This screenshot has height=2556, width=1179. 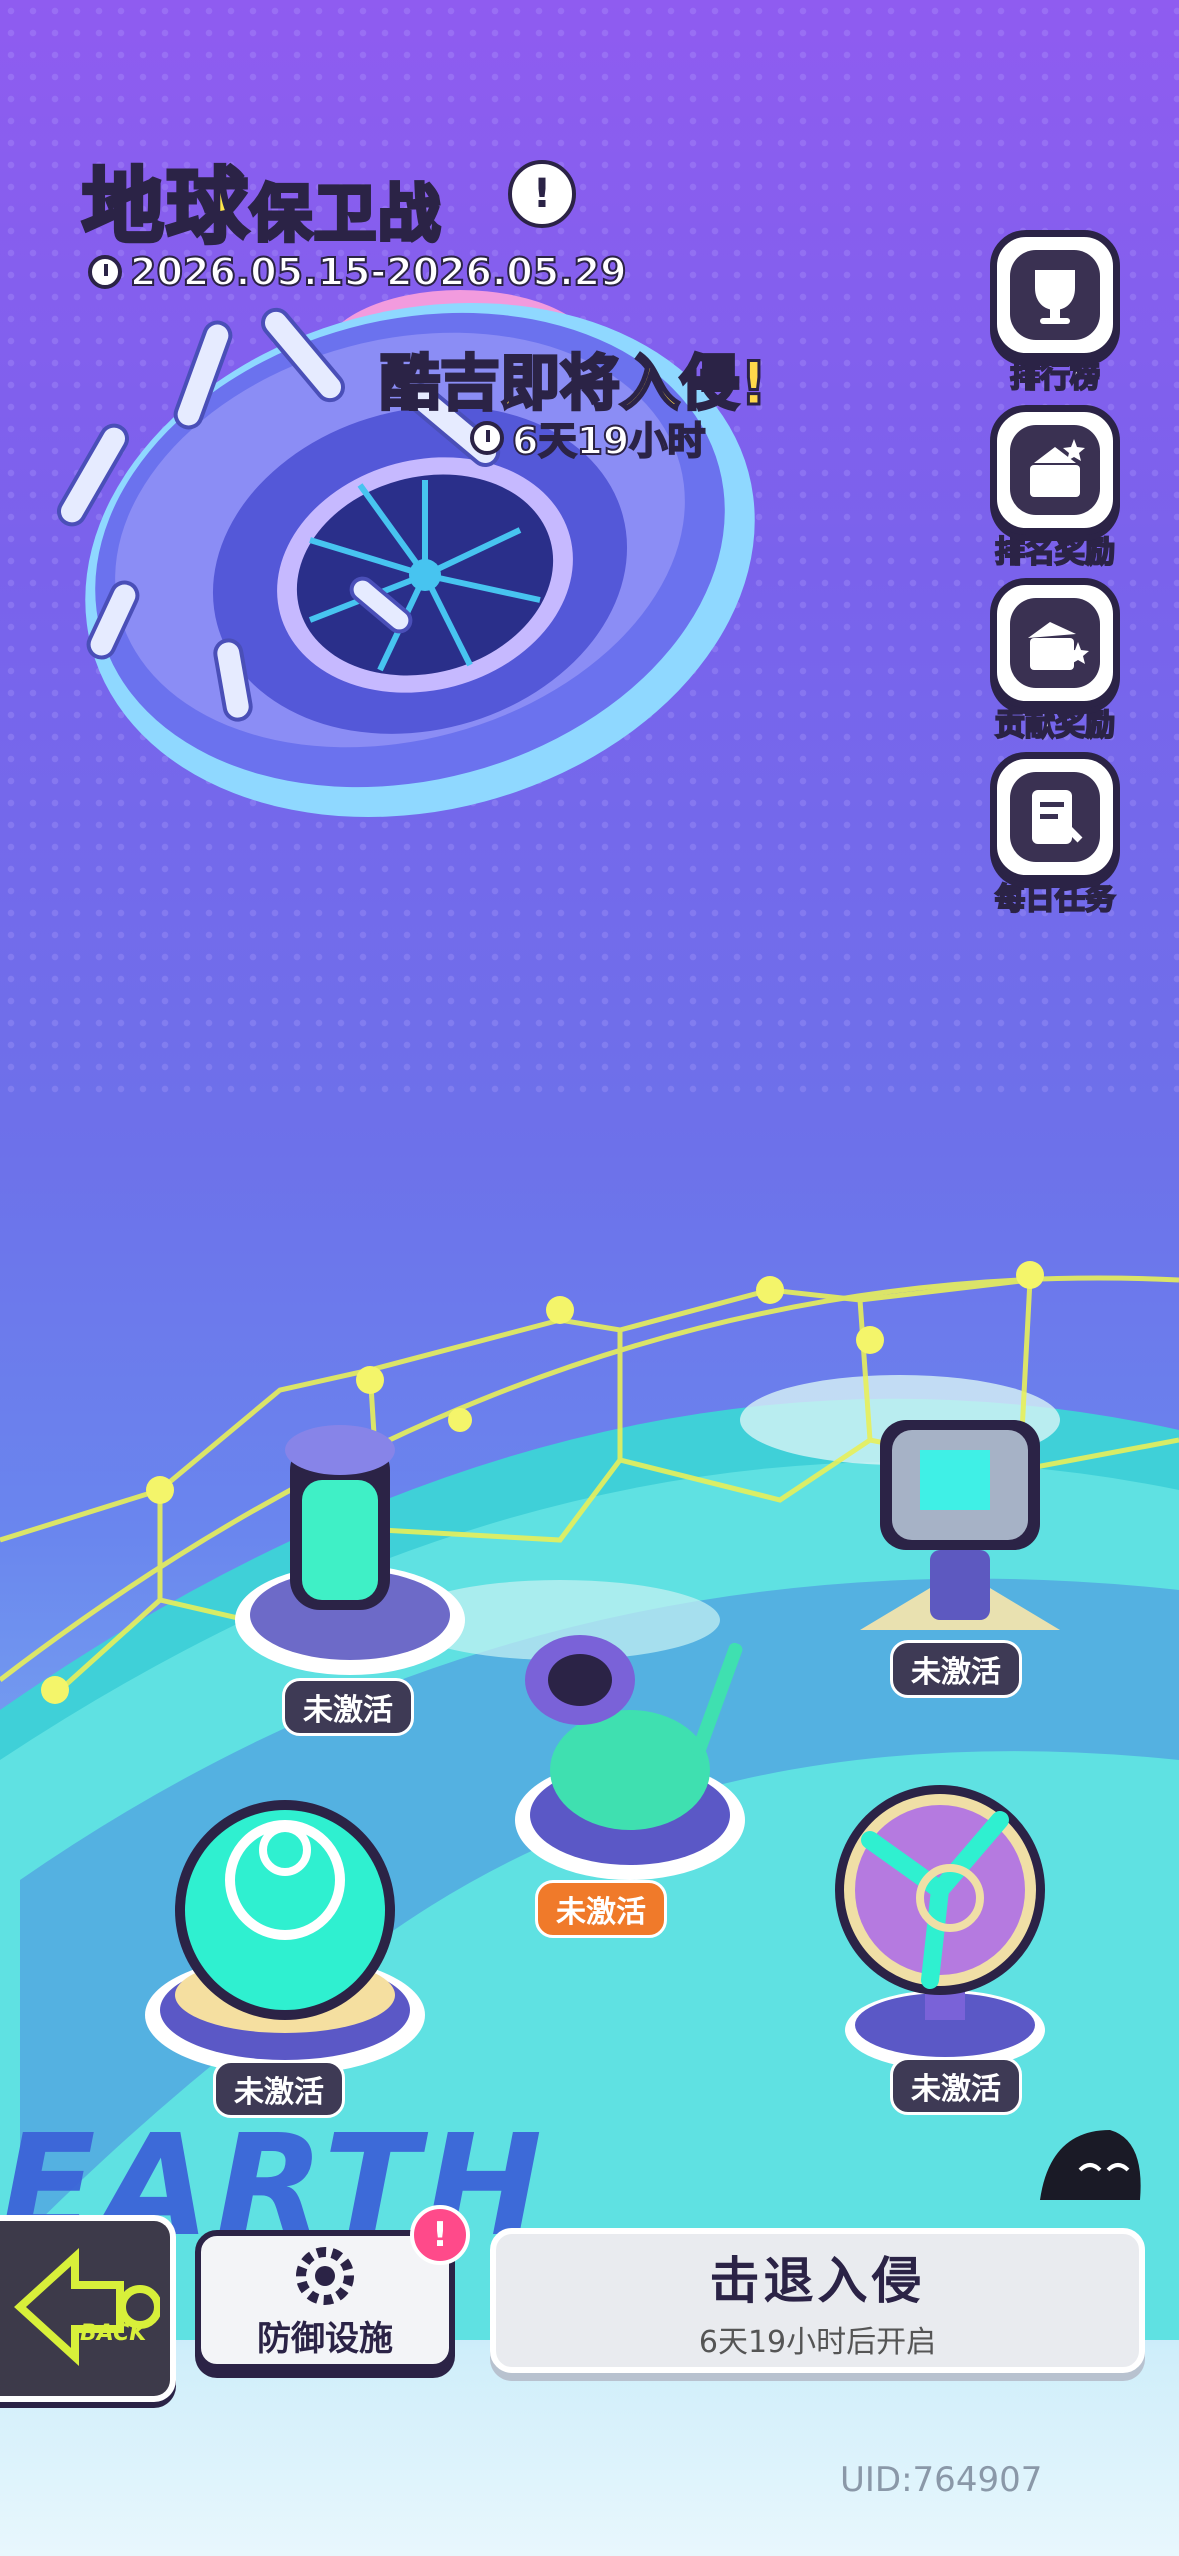 What do you see at coordinates (1058, 646) in the screenshot?
I see `reward-box-icon` at bounding box center [1058, 646].